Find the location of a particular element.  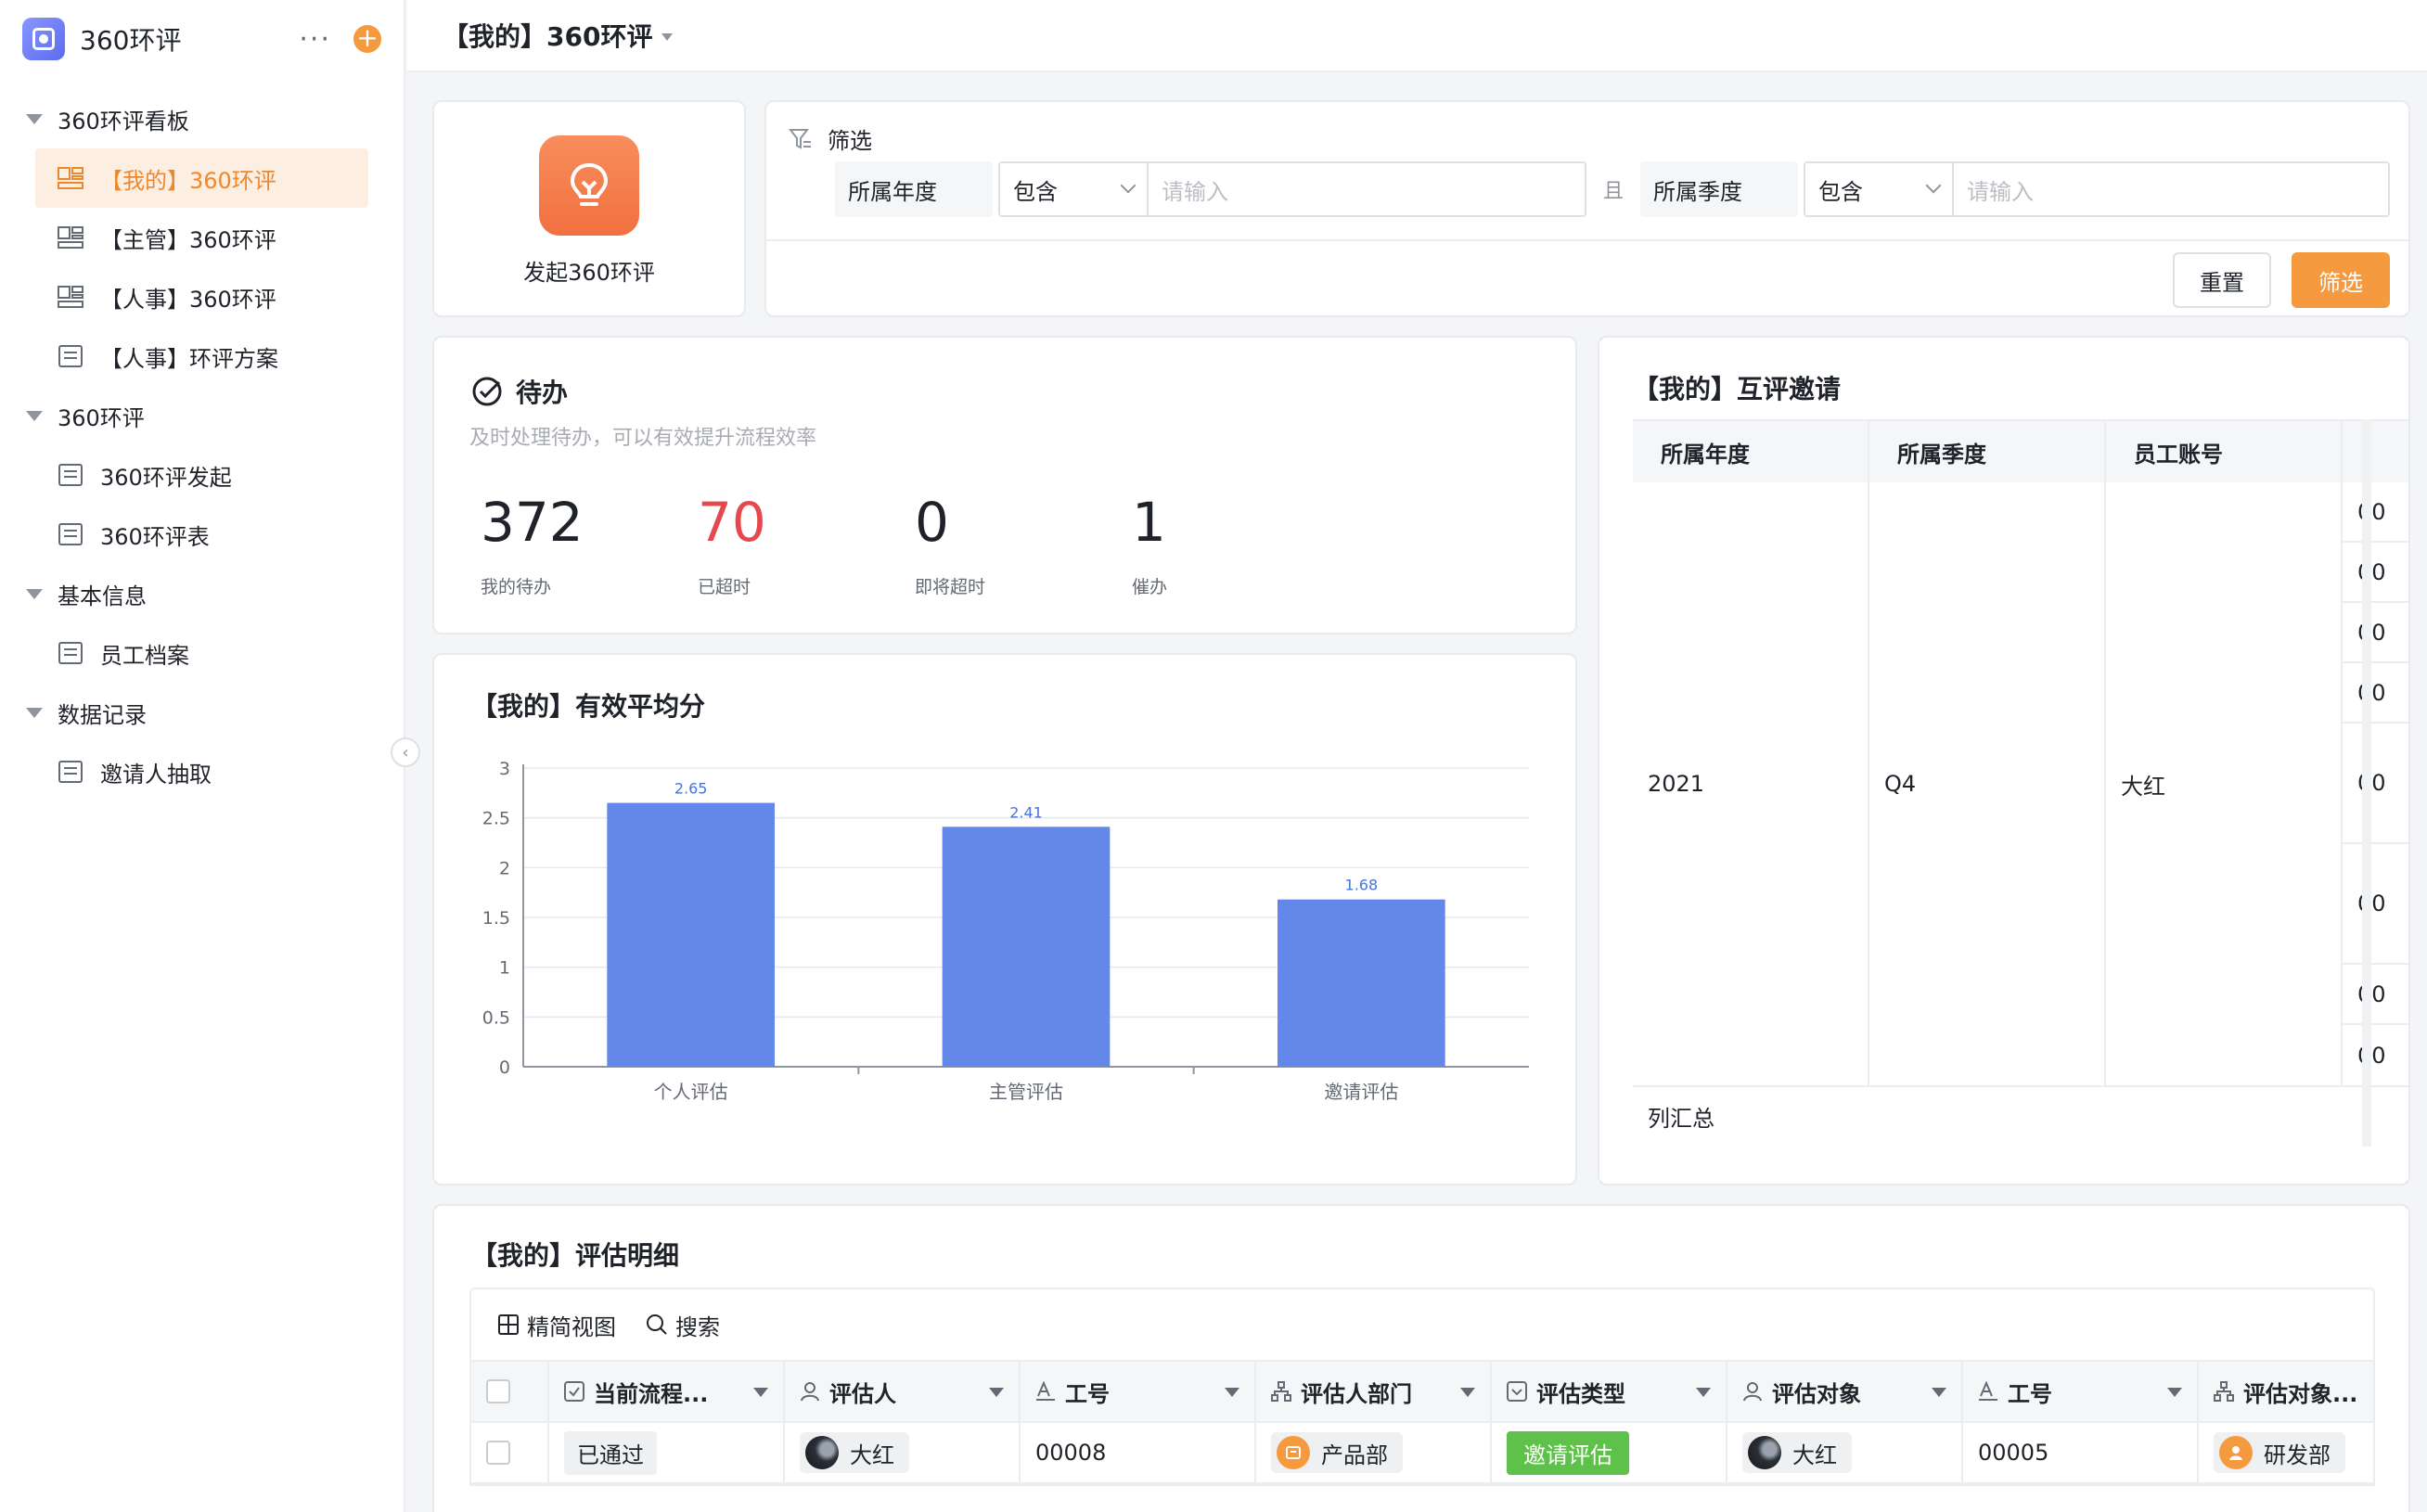

sidebar-item-hr-360: 【人事】360环评 is located at coordinates (201, 297).